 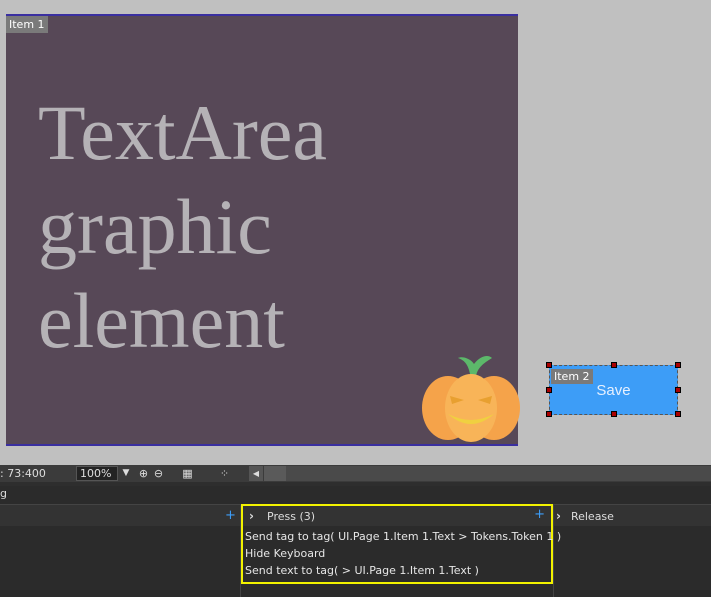 What do you see at coordinates (27, 24) in the screenshot?
I see `item1-tag: Item 1` at bounding box center [27, 24].